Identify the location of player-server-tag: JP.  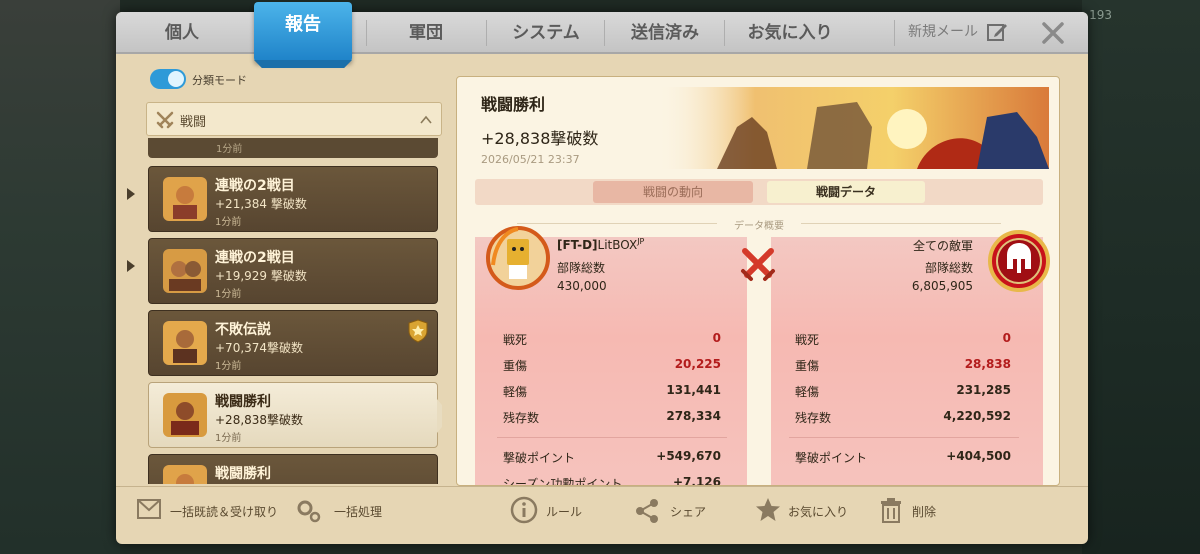
(641, 241).